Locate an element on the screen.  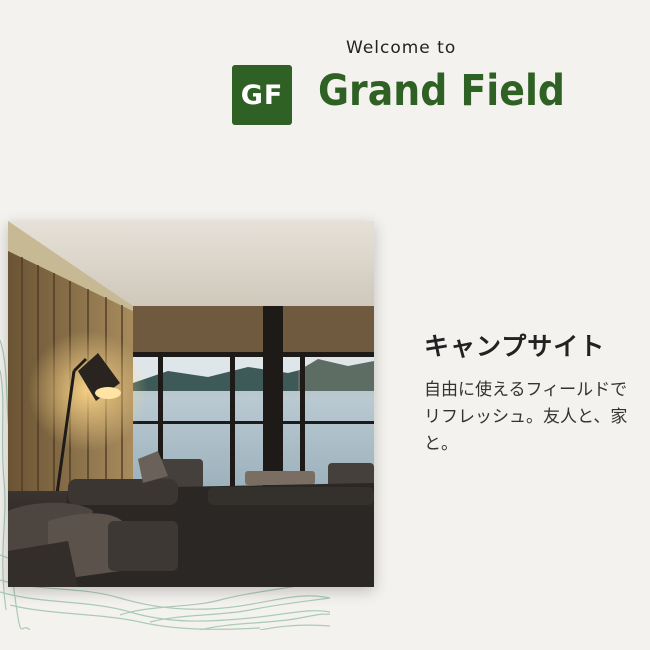
brand-name: Grand Field is located at coordinates (441, 91).